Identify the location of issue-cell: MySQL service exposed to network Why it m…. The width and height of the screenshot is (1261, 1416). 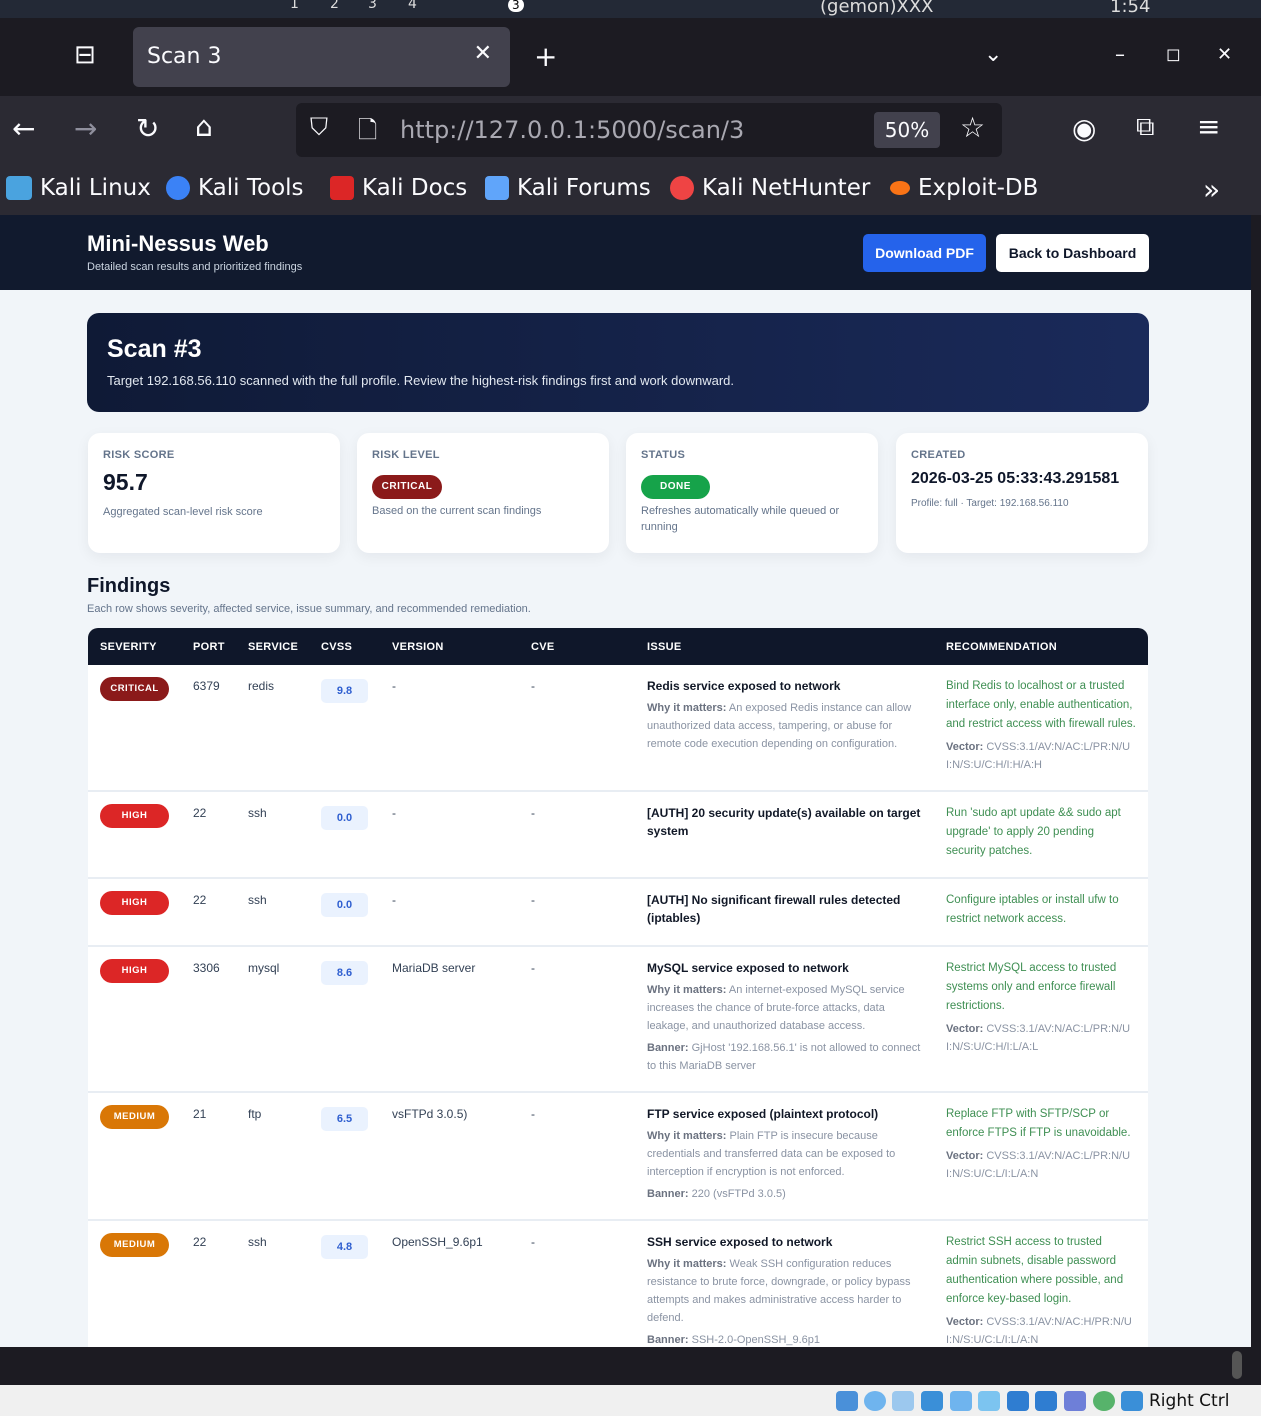
(784, 1019).